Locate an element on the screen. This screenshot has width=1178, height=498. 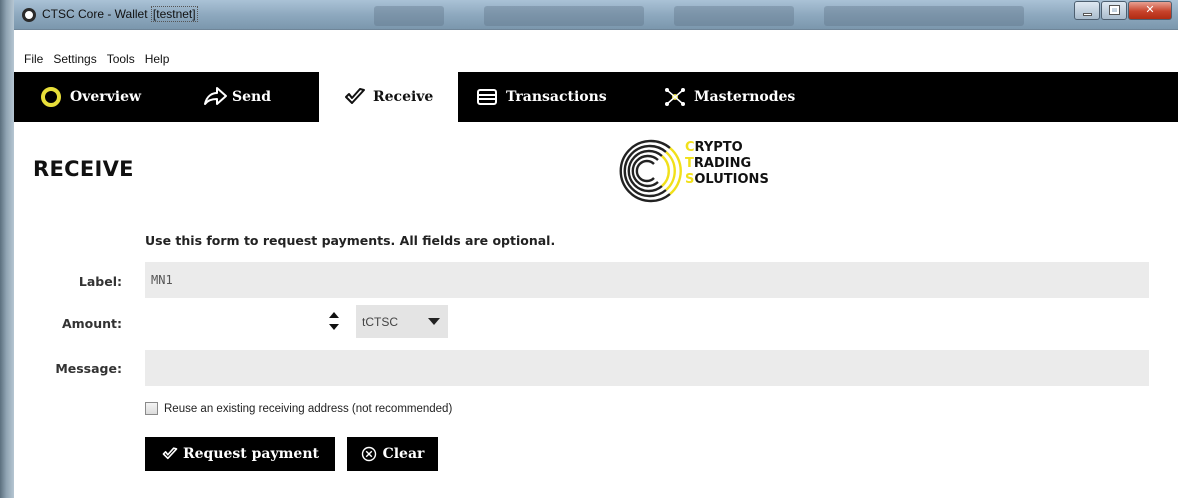
logo-rings-icon is located at coordinates (650, 171).